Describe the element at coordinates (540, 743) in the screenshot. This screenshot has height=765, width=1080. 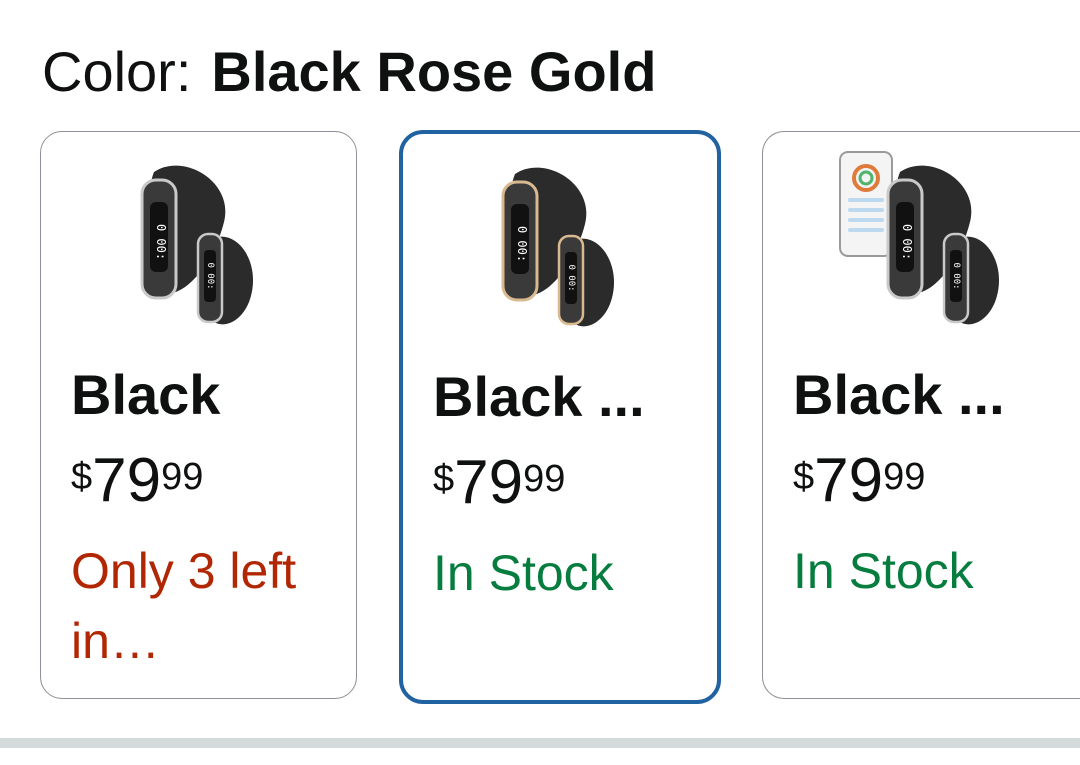
I see `section-divider` at that location.